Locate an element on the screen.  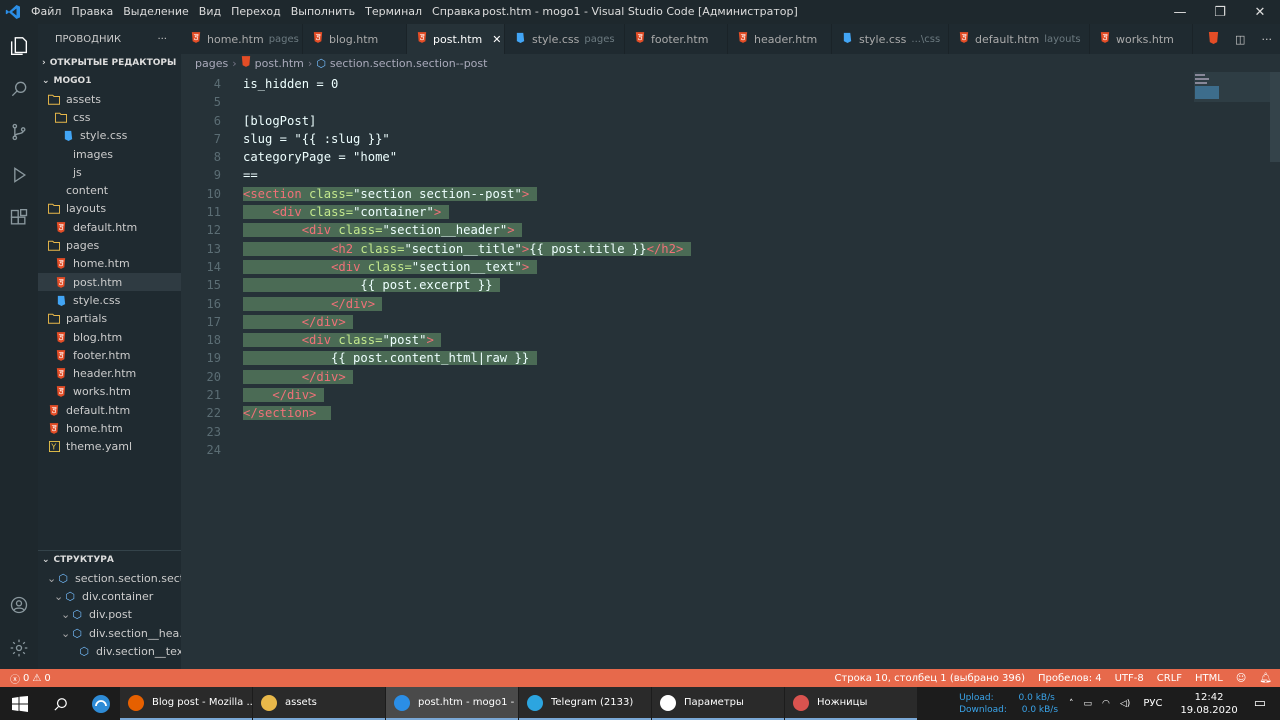
menu-item: Вид is located at coordinates (210, 12).